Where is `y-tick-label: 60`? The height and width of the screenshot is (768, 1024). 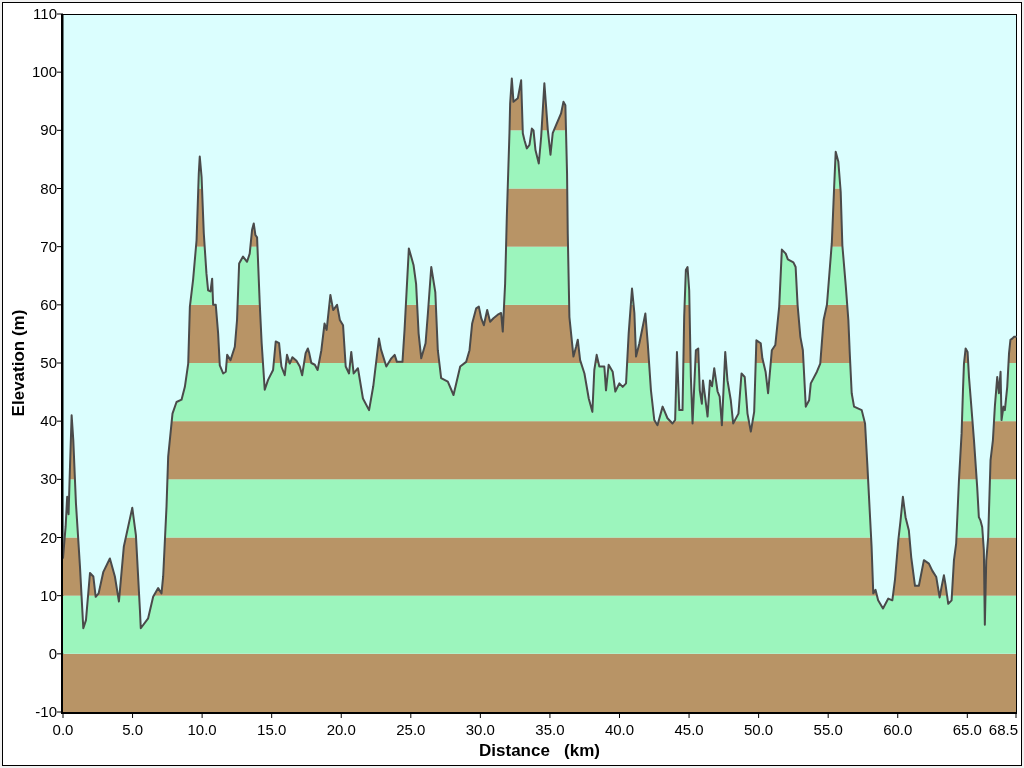
y-tick-label: 60 is located at coordinates (48, 304).